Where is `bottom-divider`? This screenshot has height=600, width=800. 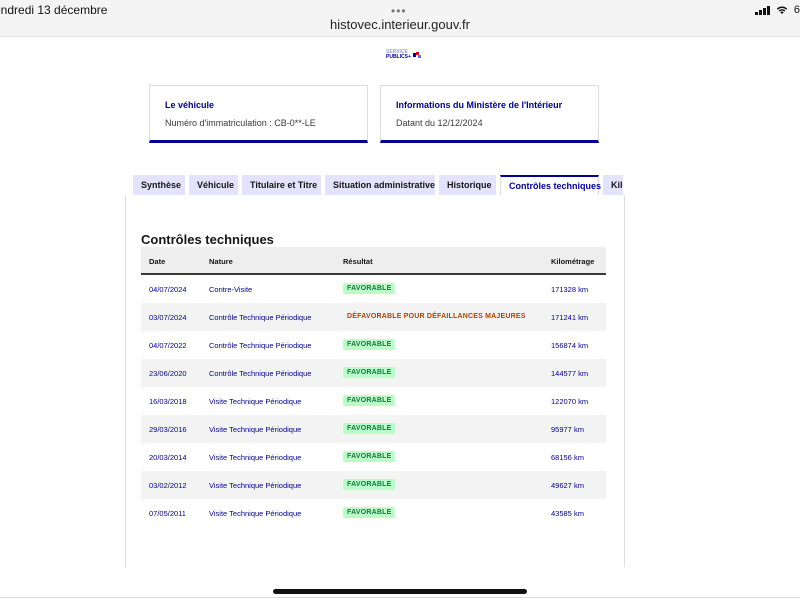 bottom-divider is located at coordinates (400, 597).